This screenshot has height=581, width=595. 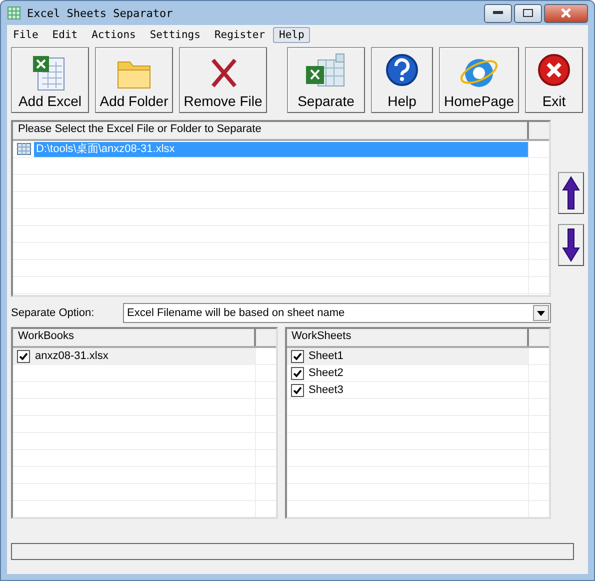 I want to click on menu-item: File, so click(x=25, y=35).